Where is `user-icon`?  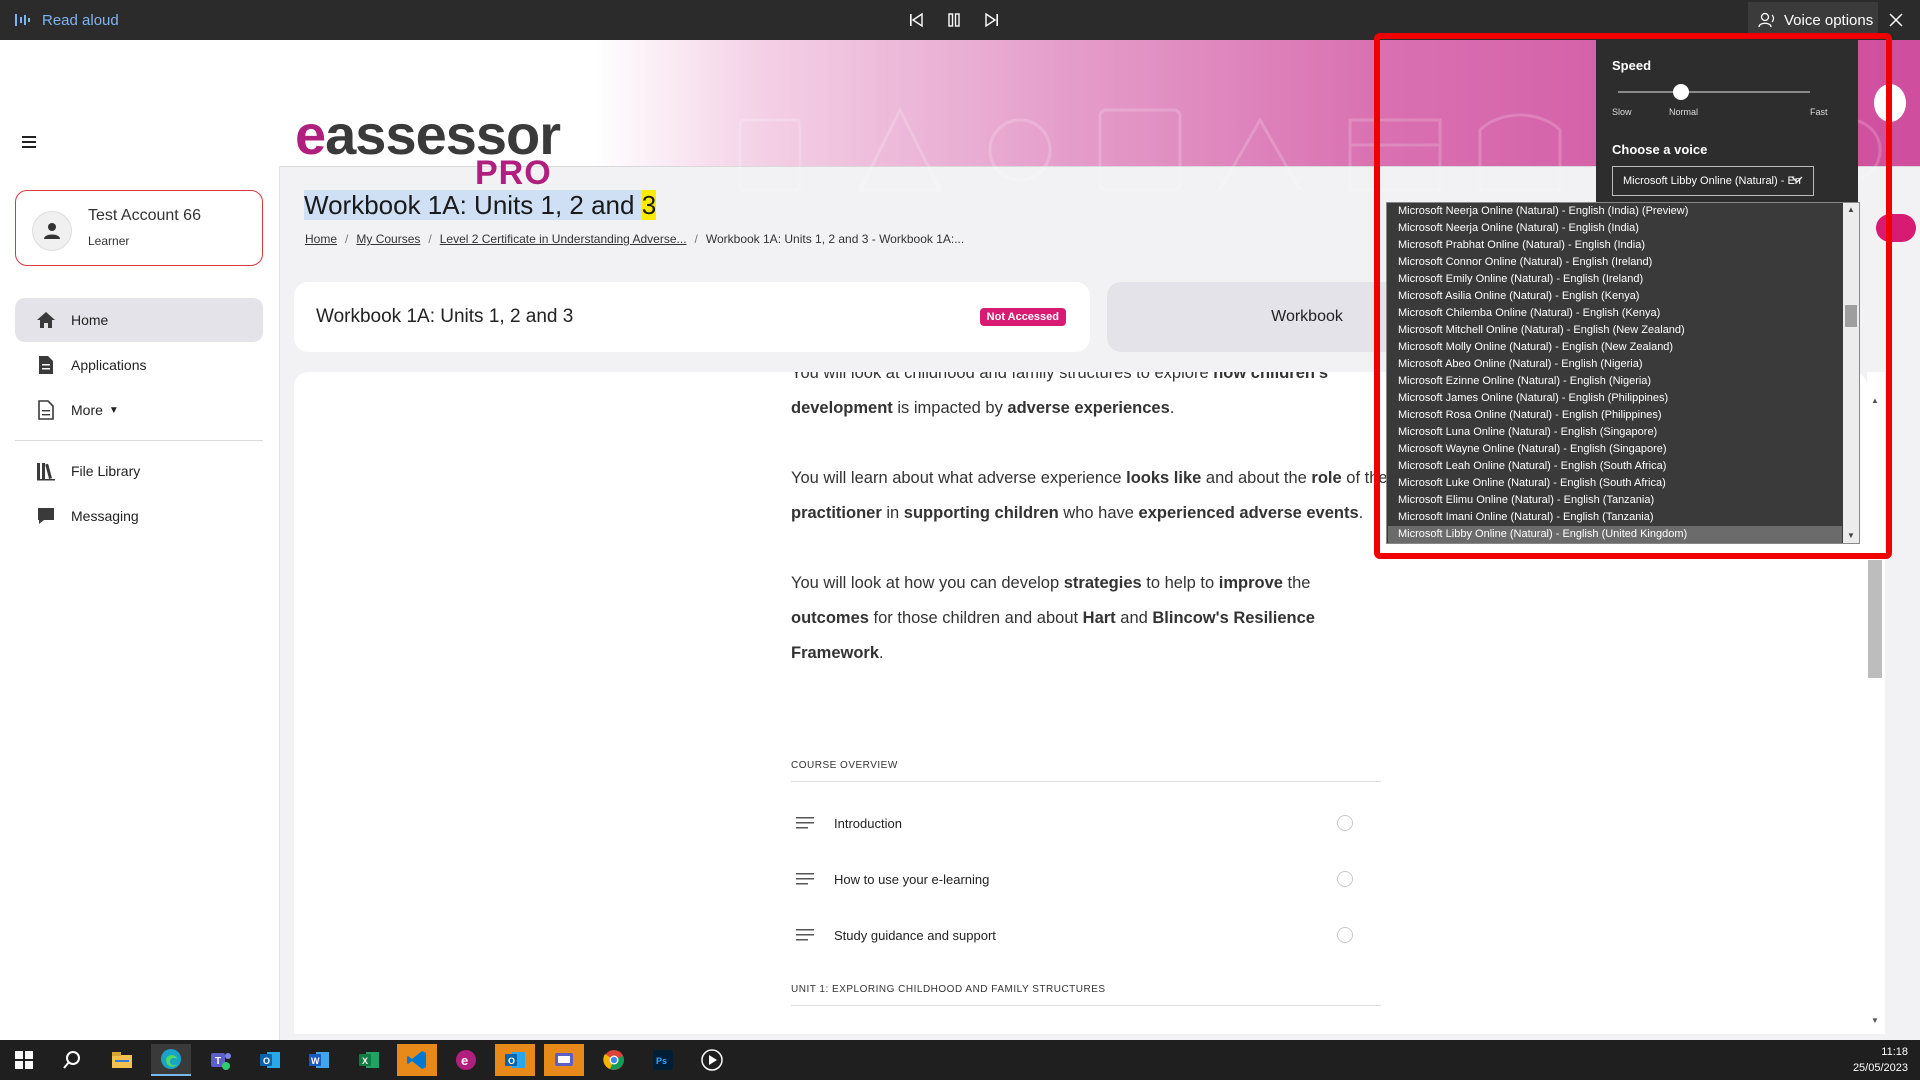
user-icon is located at coordinates (52, 231).